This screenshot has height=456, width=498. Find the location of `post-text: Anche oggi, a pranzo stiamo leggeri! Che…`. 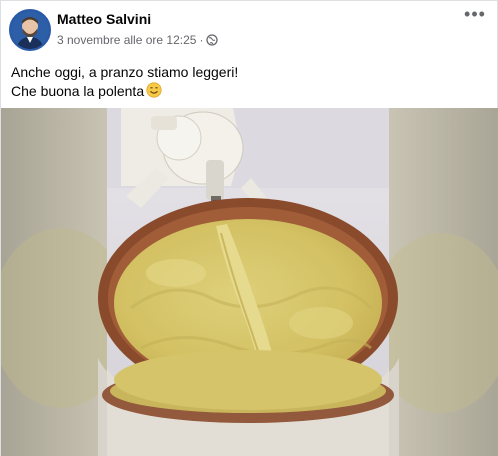

post-text: Anche oggi, a pranzo stiamo leggeri! Che… is located at coordinates (124, 83).